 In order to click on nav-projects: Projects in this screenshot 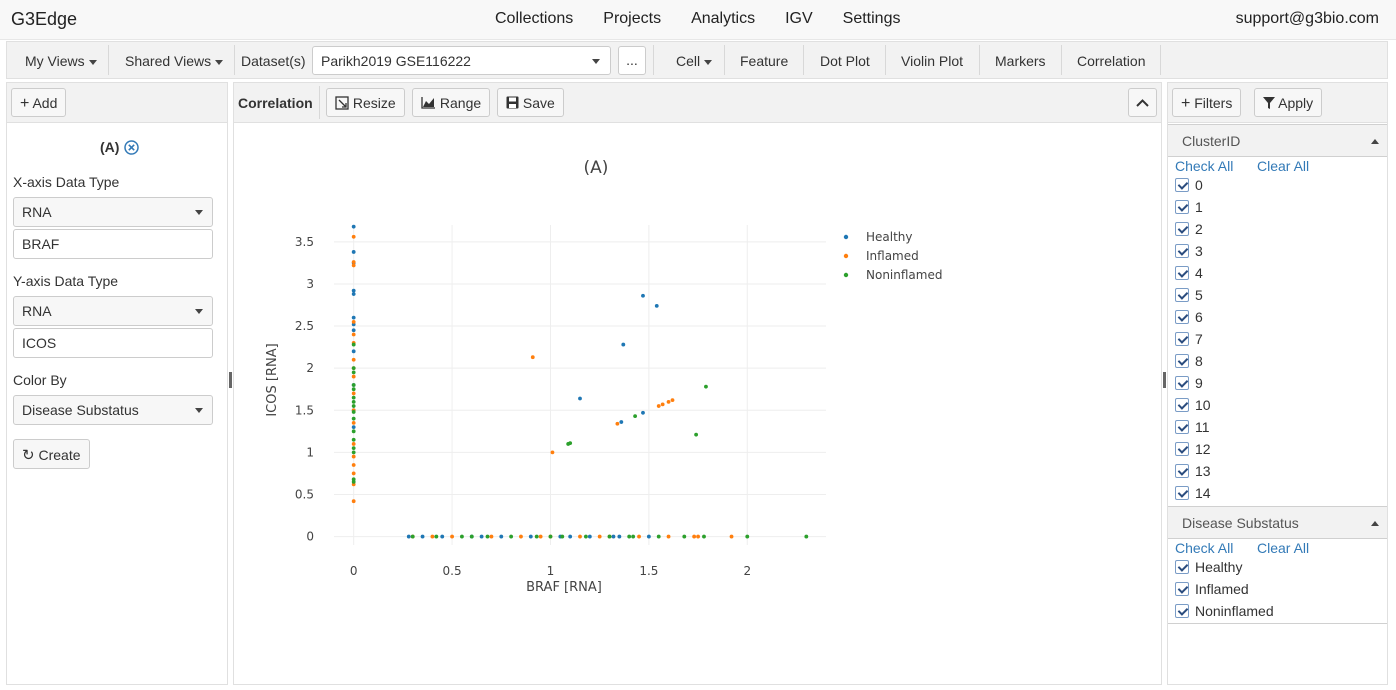, I will do `click(632, 19)`.